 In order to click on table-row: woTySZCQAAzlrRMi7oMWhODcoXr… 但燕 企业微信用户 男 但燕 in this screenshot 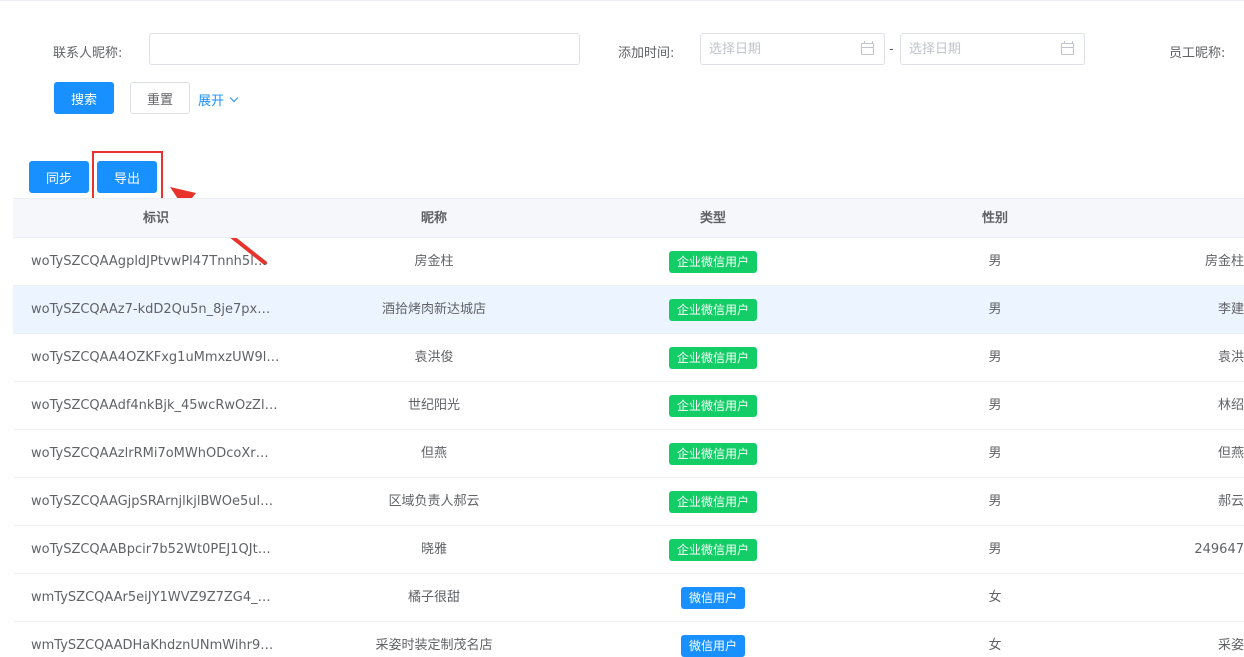, I will do `click(628, 454)`.